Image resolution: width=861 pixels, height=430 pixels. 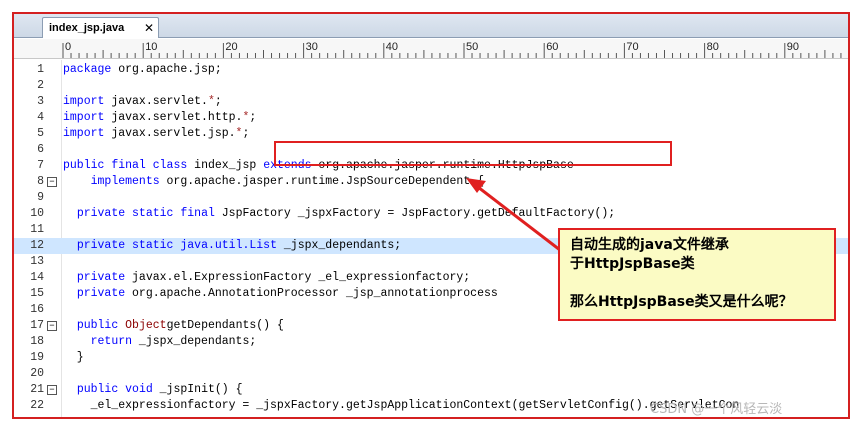 What do you see at coordinates (552, 47) in the screenshot?
I see `ruler-label: 60` at bounding box center [552, 47].